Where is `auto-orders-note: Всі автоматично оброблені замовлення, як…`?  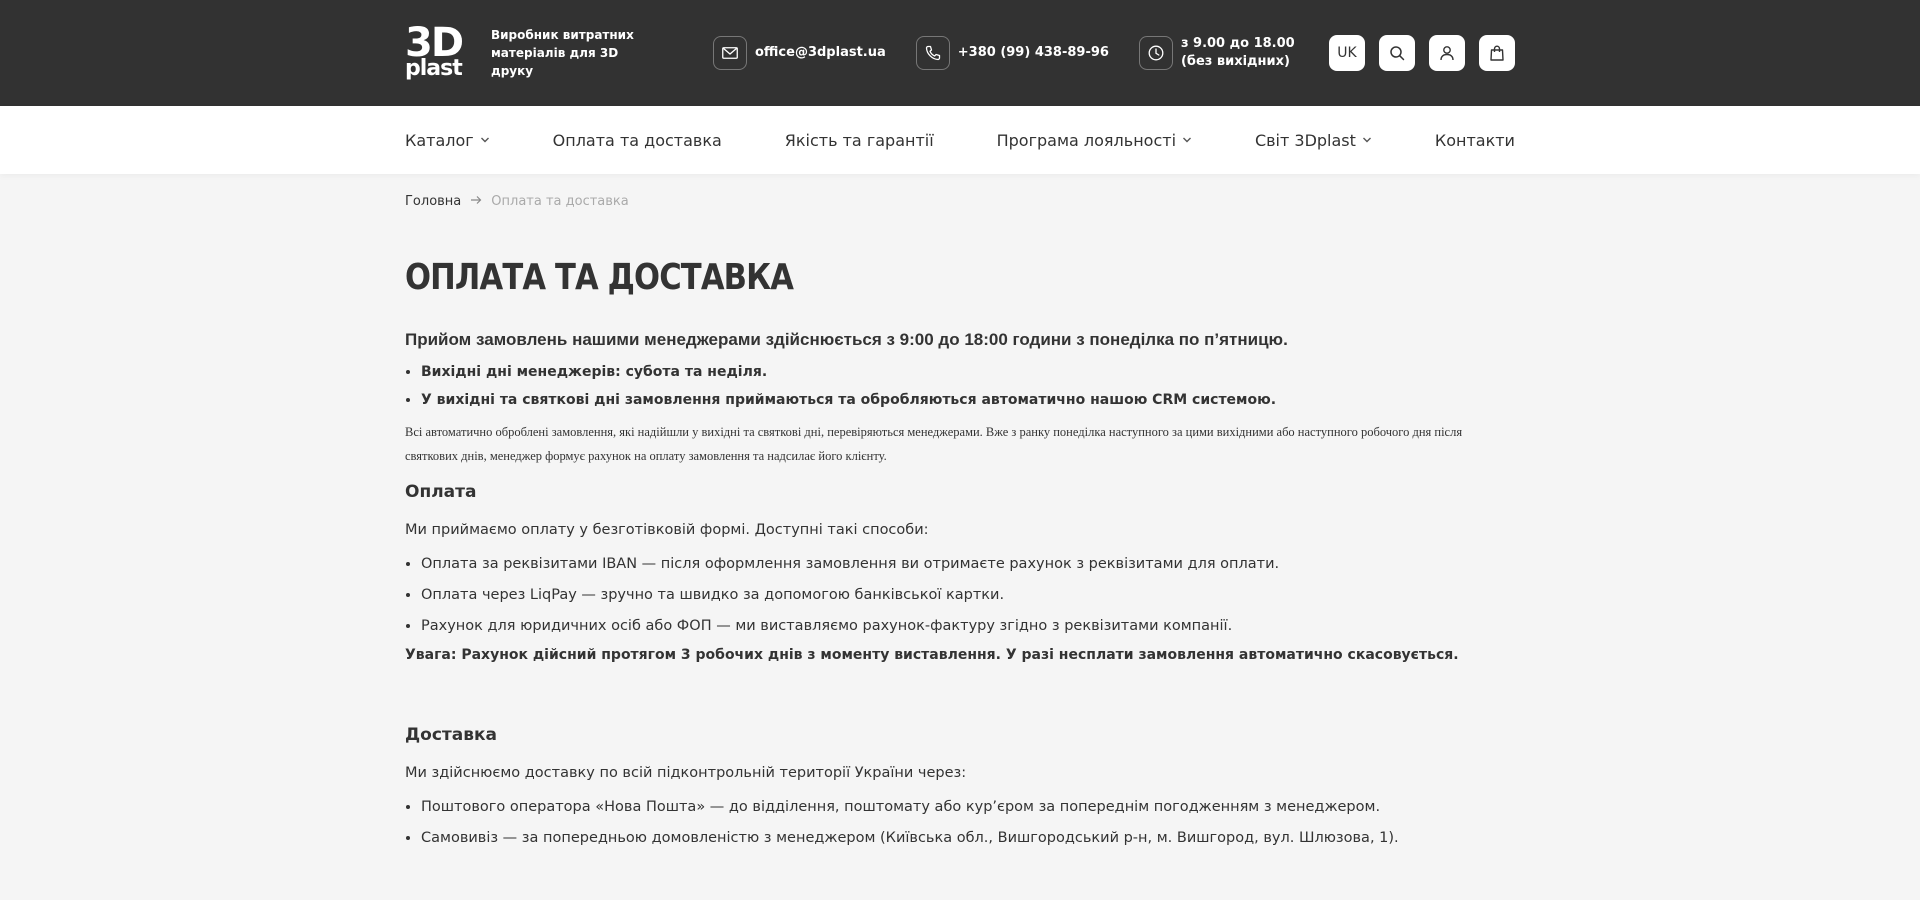 auto-orders-note: Всі автоматично оброблені замовлення, як… is located at coordinates (934, 444).